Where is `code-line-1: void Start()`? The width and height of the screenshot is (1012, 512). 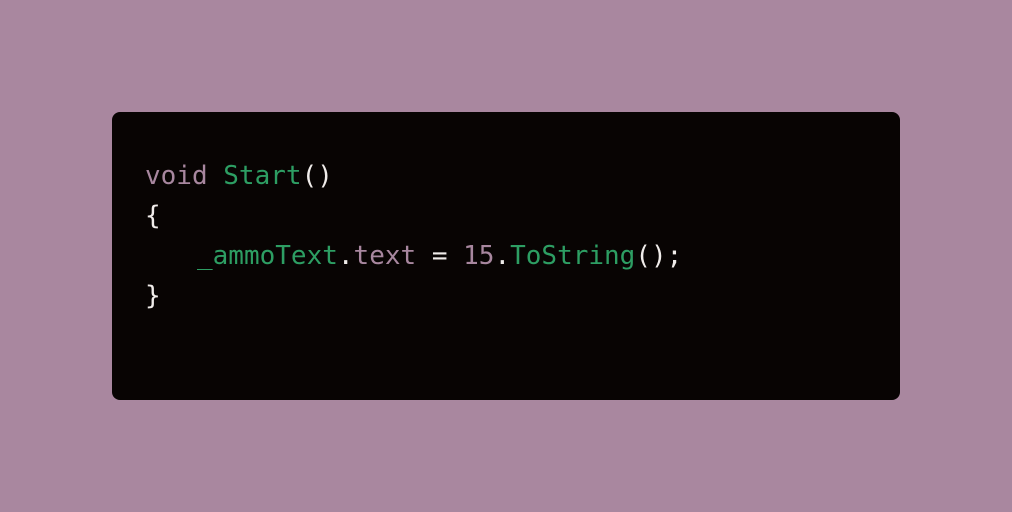 code-line-1: void Start() is located at coordinates (522, 176).